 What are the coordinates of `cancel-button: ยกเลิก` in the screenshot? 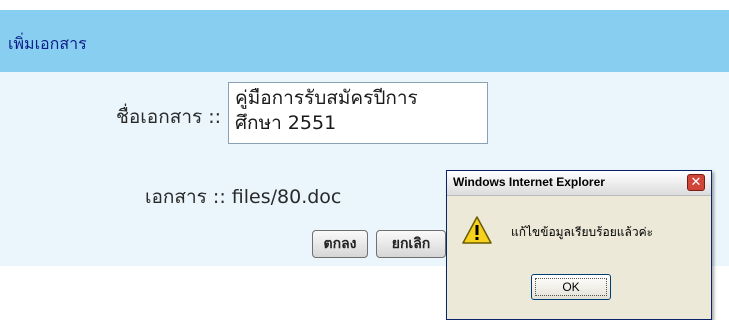 It's located at (411, 244).